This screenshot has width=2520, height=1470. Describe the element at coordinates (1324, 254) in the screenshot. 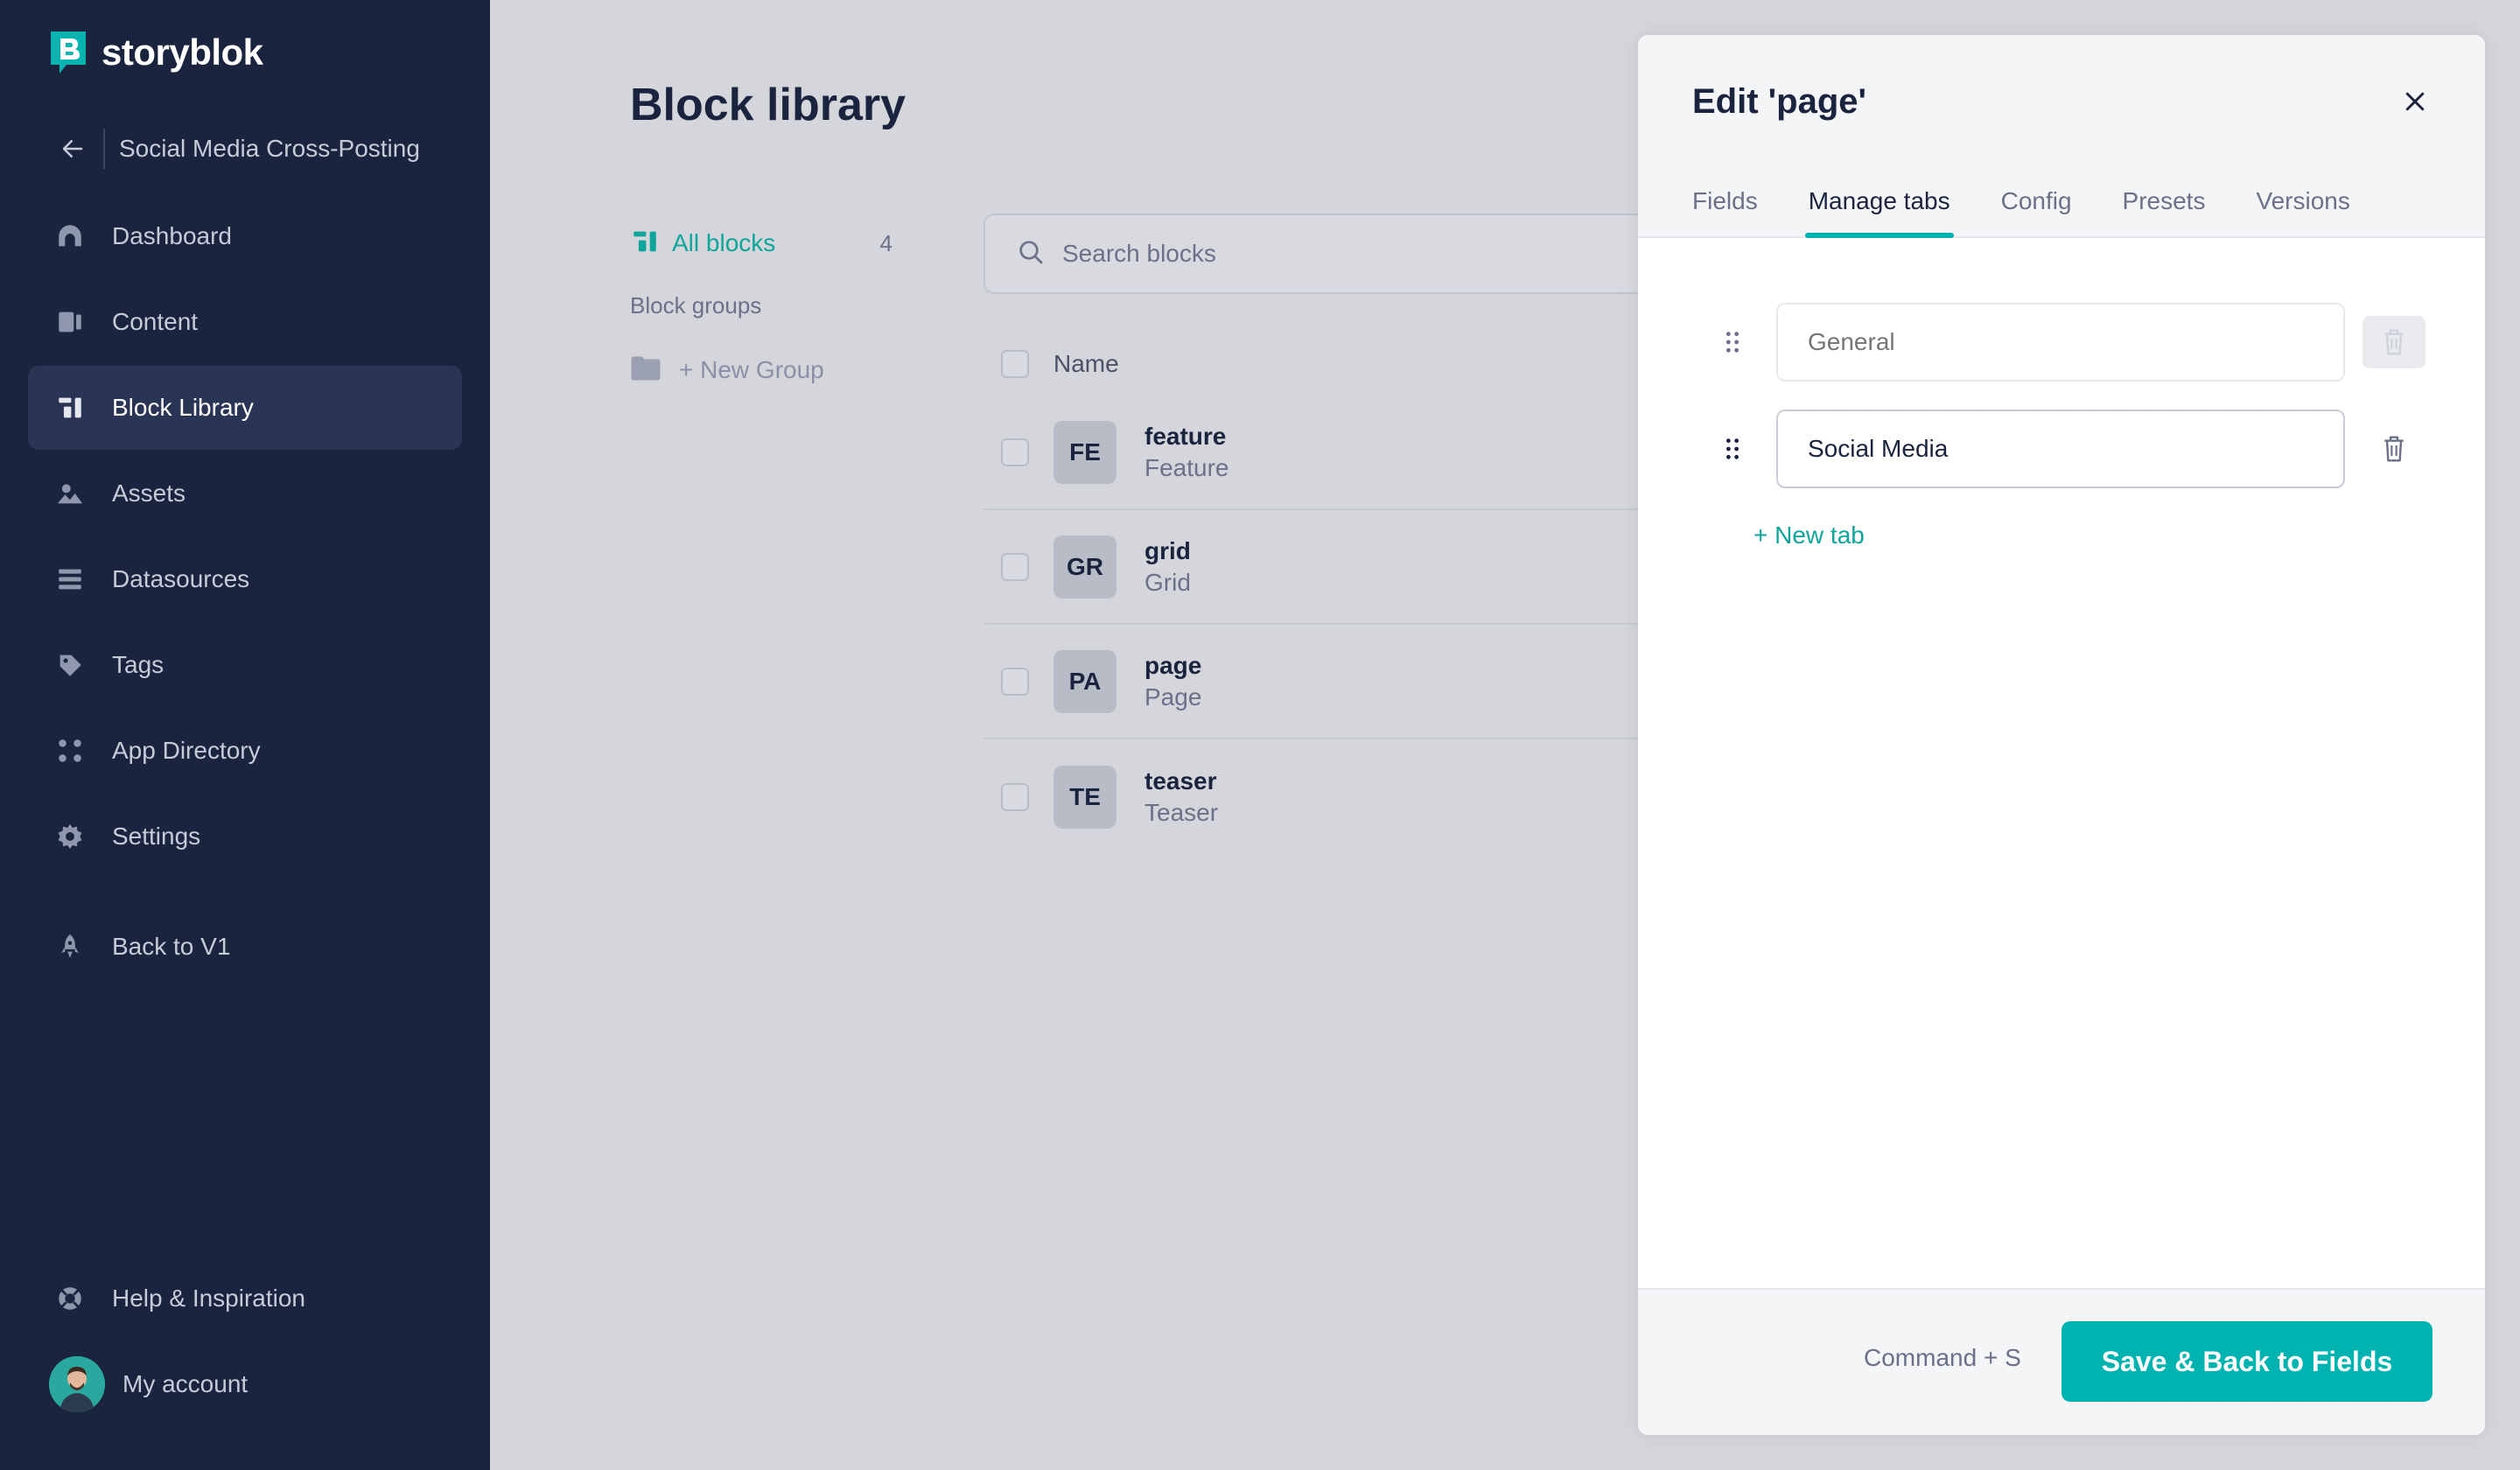

I see `search-input` at that location.